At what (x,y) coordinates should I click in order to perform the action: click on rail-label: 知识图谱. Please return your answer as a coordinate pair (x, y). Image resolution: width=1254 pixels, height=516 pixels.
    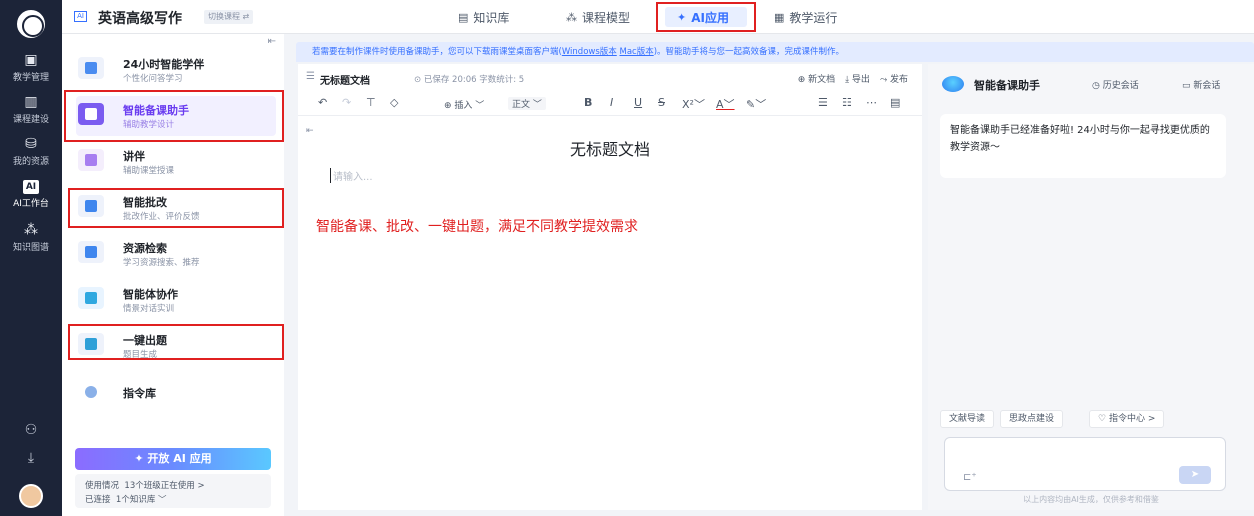
    Looking at the image, I should click on (30, 248).